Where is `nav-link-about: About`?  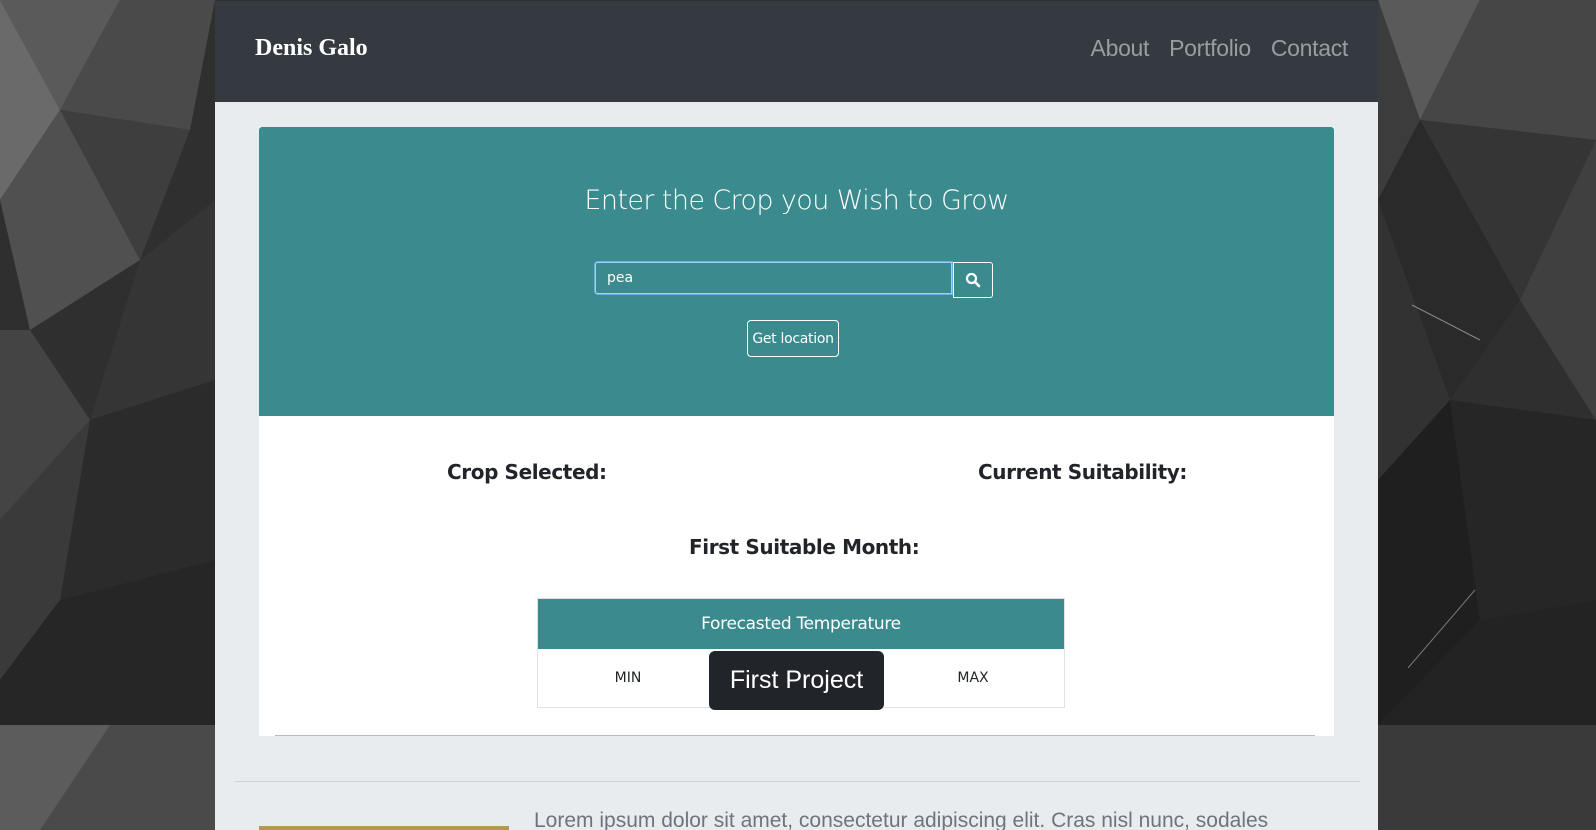
nav-link-about: About is located at coordinates (1120, 48).